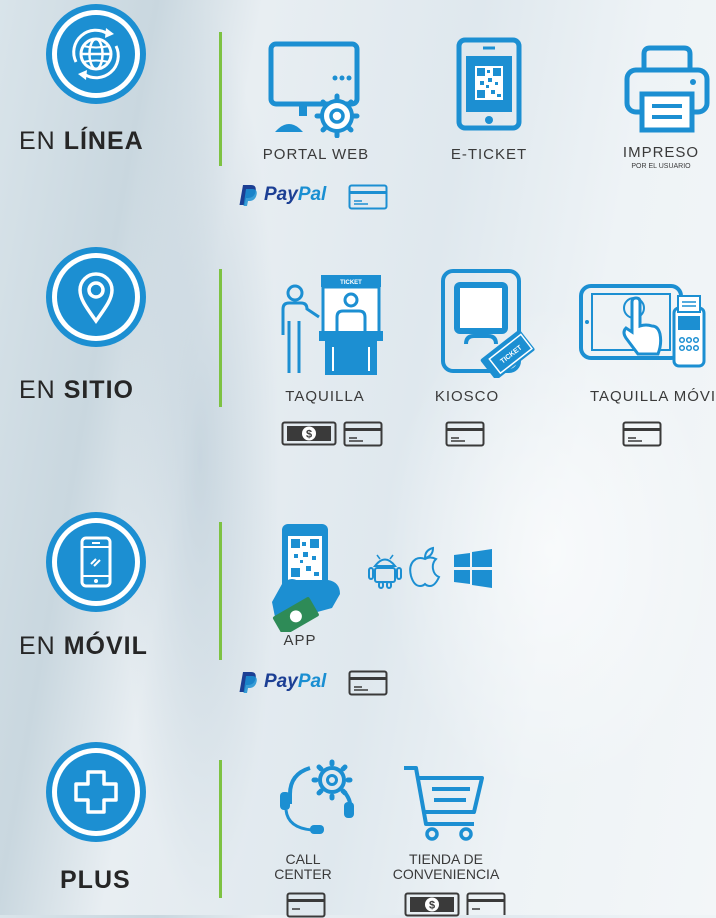 The height and width of the screenshot is (918, 716). Describe the element at coordinates (96, 792) in the screenshot. I see `plus-icon` at that location.